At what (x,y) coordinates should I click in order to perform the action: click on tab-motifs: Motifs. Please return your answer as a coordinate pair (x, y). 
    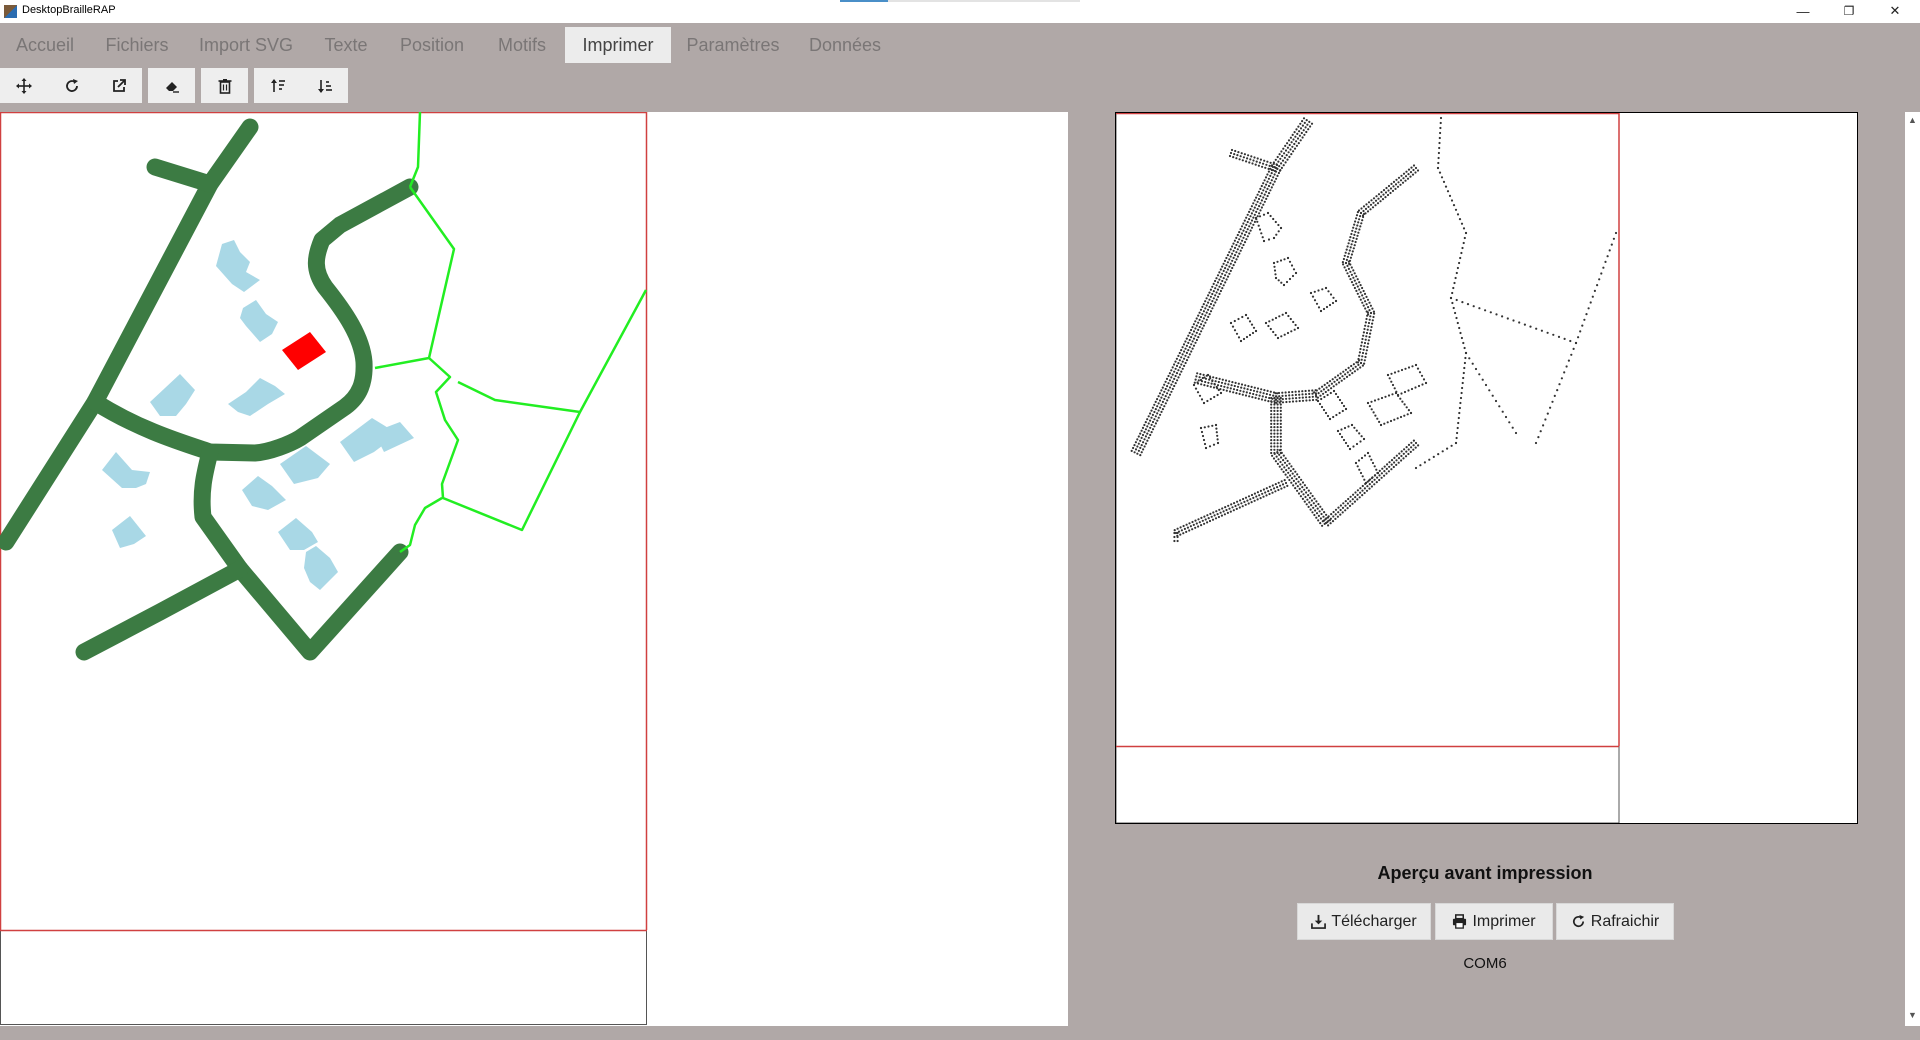
    Looking at the image, I should click on (522, 45).